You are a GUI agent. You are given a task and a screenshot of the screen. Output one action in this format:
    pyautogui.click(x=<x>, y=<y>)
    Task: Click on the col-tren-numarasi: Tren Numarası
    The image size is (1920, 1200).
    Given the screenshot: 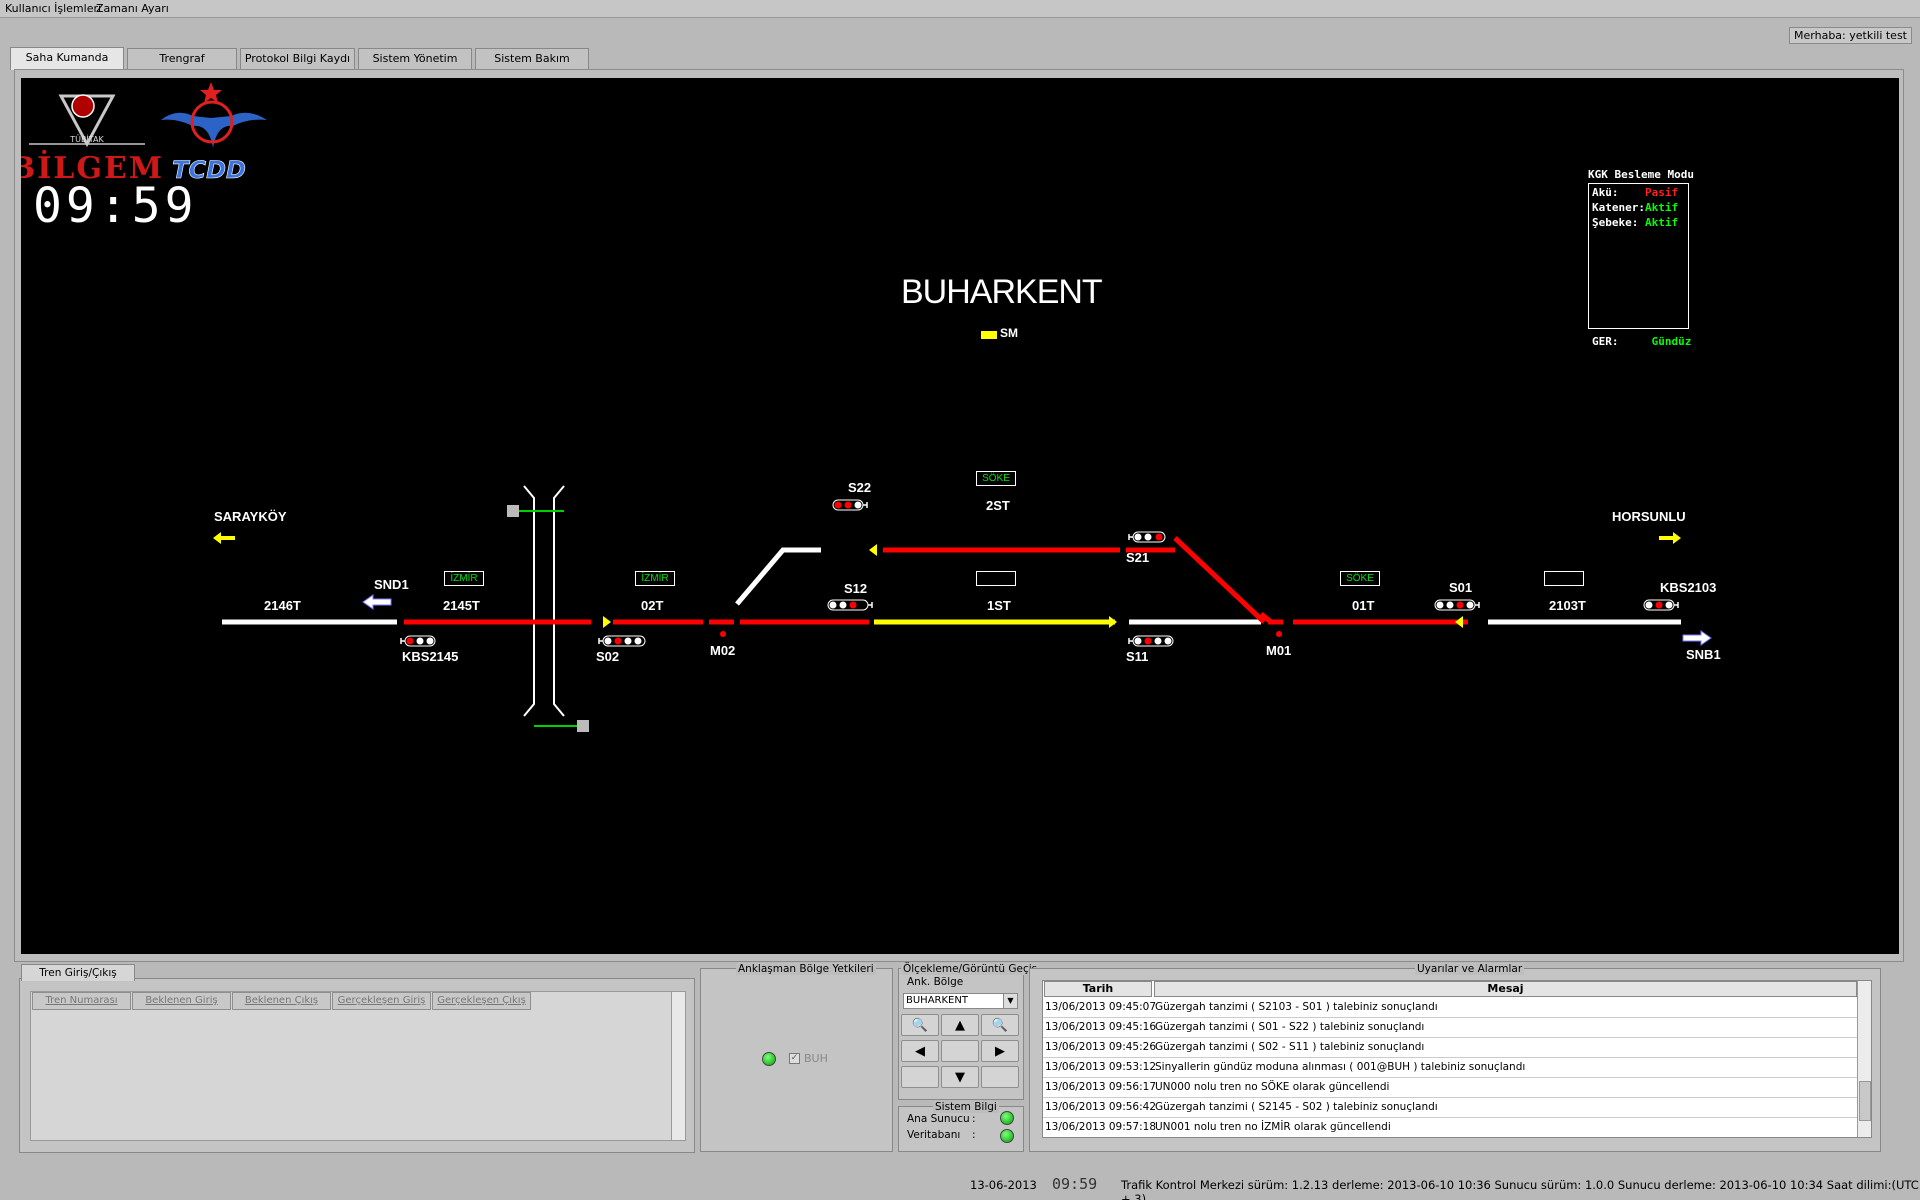 What is the action you would take?
    pyautogui.click(x=81, y=1001)
    